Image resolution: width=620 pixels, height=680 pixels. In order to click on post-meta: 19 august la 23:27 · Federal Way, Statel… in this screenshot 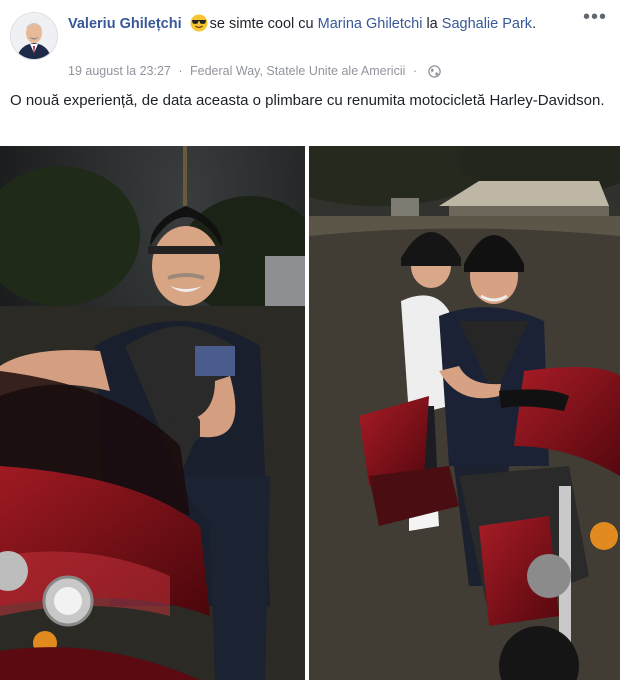, I will do `click(254, 71)`.